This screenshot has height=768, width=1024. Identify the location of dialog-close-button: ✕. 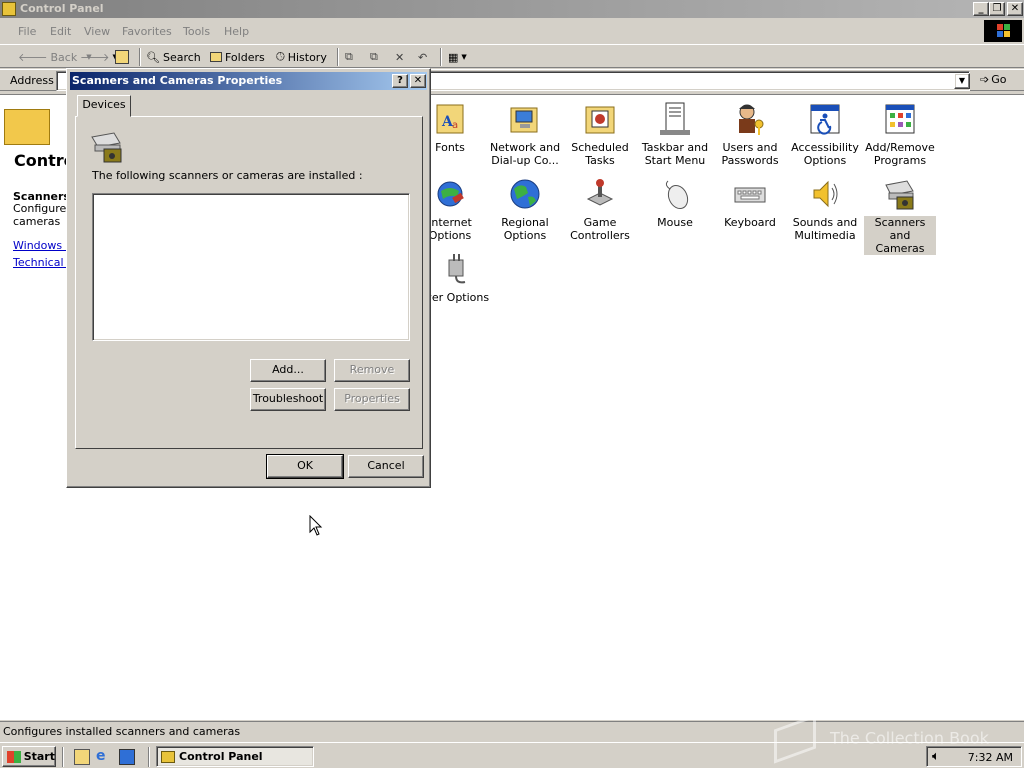
(418, 81).